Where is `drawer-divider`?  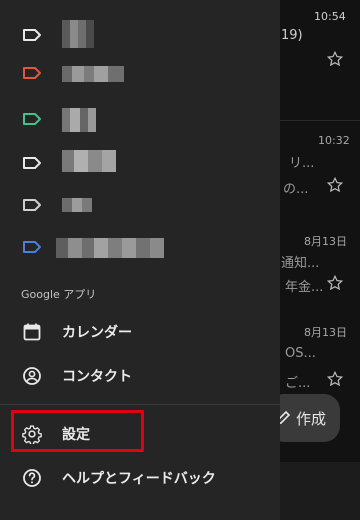
drawer-divider is located at coordinates (140, 404).